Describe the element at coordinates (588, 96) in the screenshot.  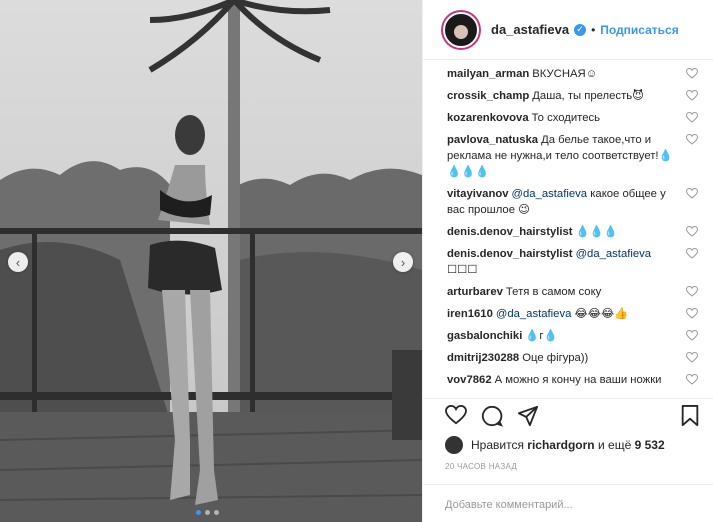
I see `comment-text: Даша, ты прелесть😈` at that location.